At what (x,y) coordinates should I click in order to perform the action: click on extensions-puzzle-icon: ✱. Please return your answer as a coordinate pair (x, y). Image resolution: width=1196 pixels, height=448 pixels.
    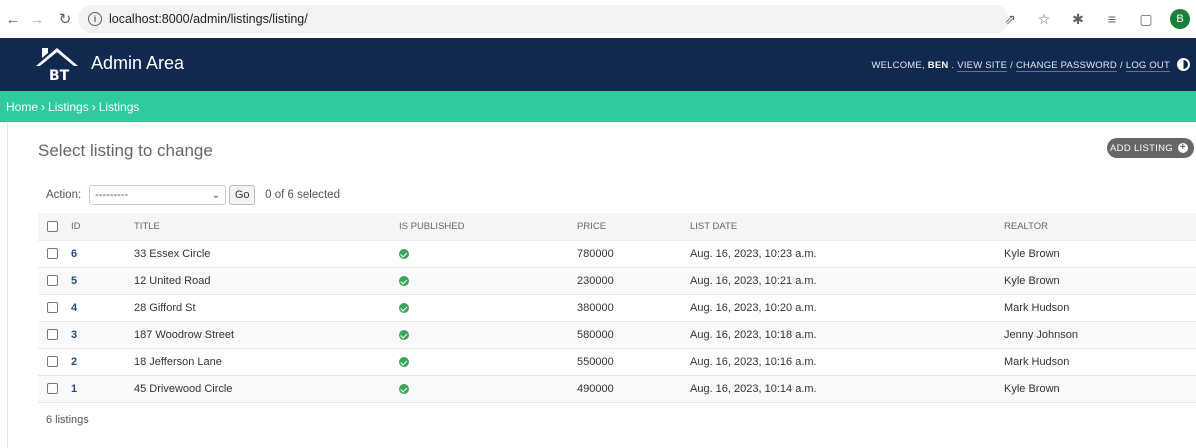
    Looking at the image, I should click on (1078, 19).